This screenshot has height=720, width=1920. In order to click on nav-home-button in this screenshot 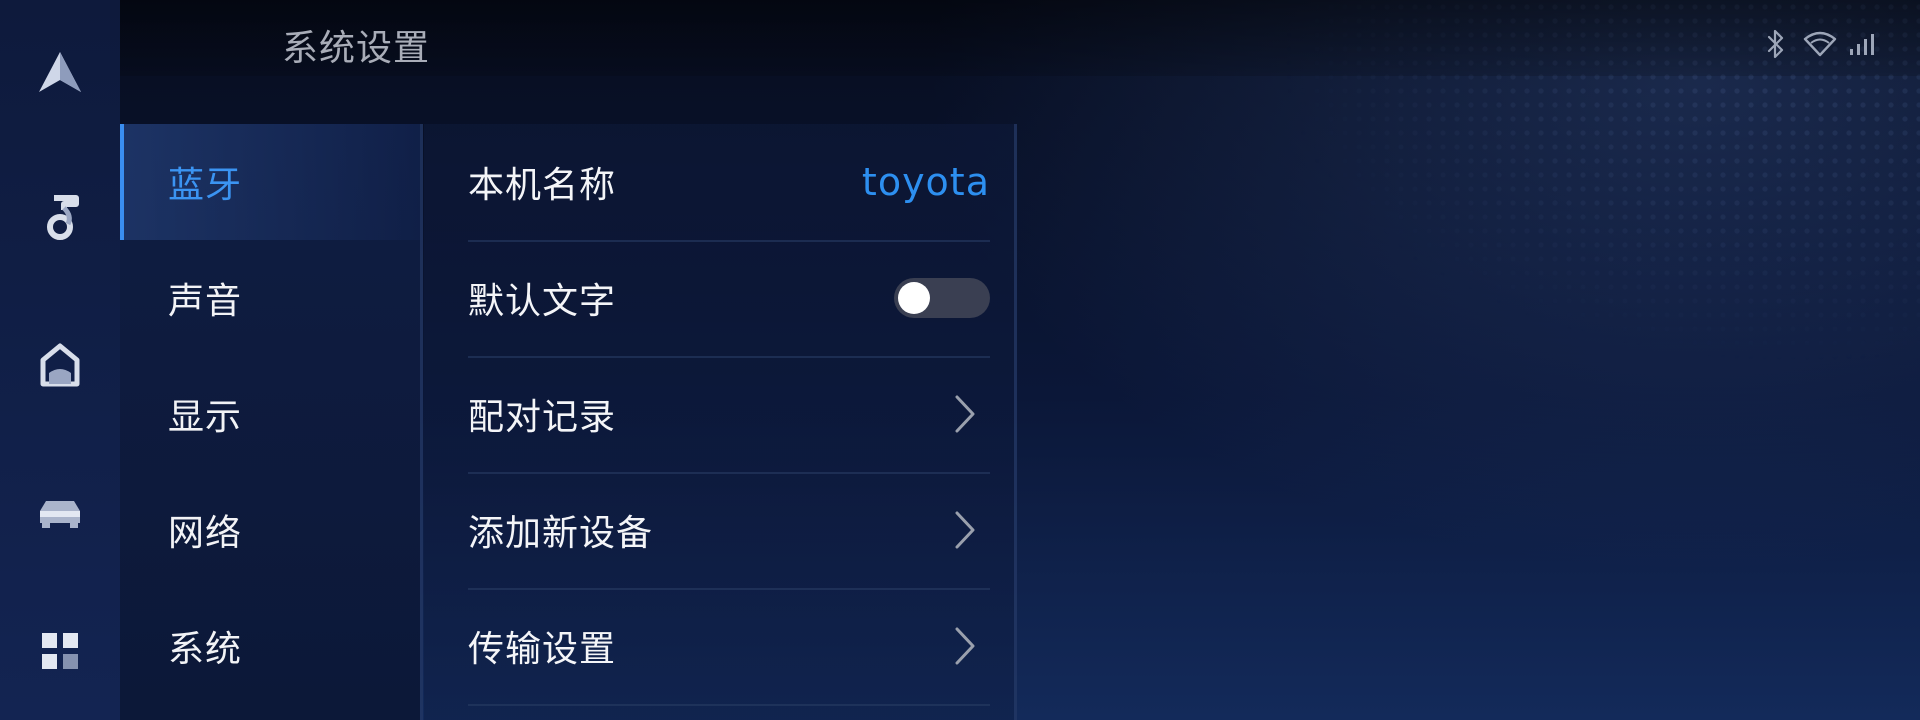, I will do `click(60, 365)`.